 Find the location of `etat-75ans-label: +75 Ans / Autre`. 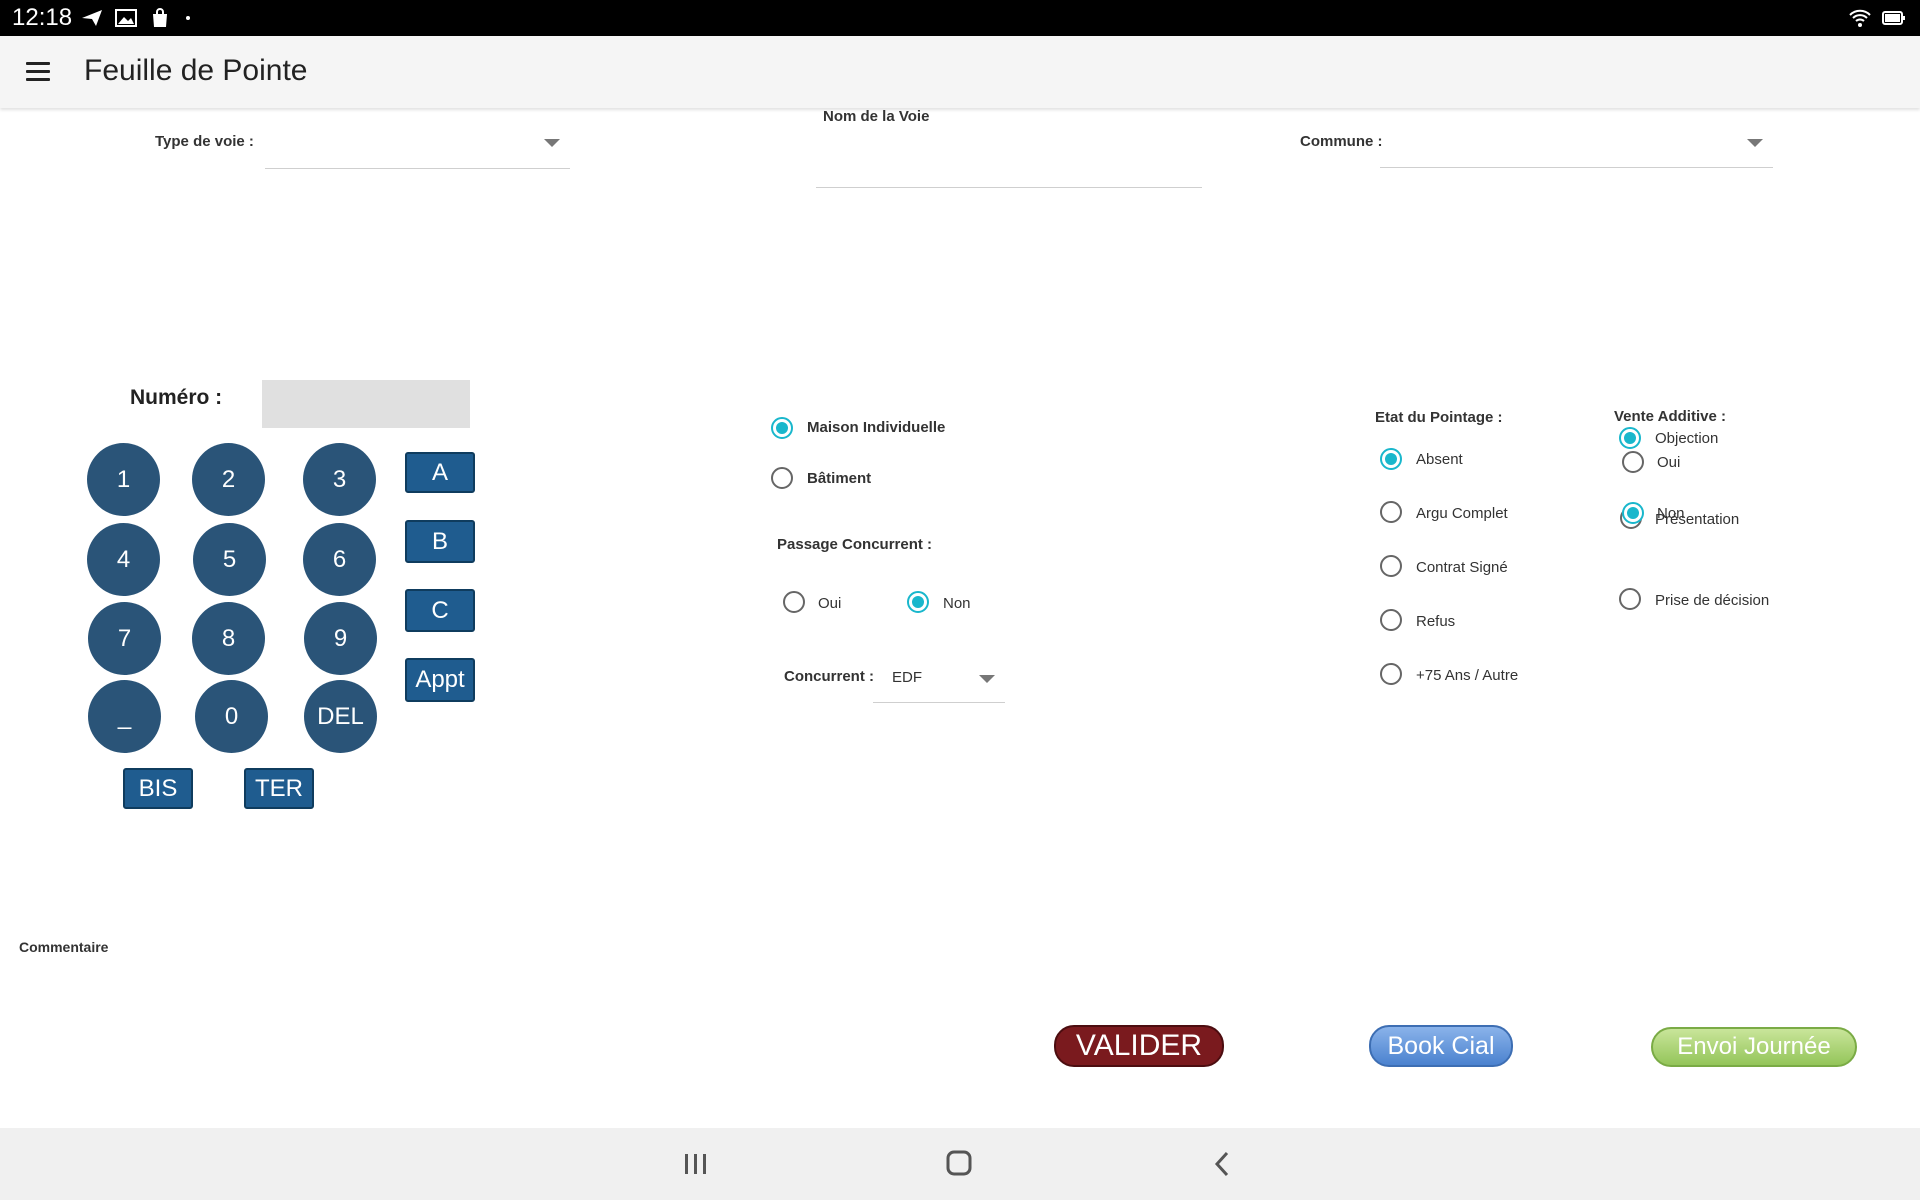

etat-75ans-label: +75 Ans / Autre is located at coordinates (1467, 675).